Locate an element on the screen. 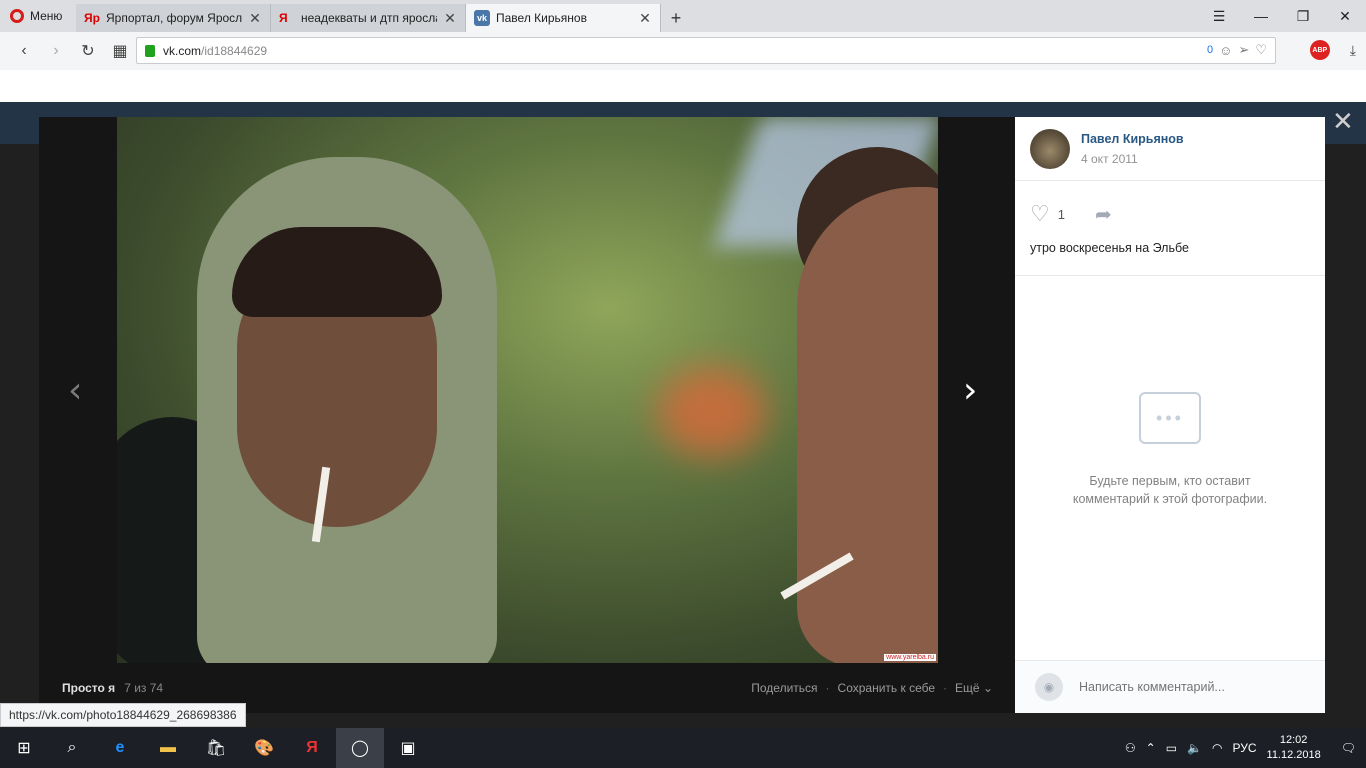  window-controls: ☰ — ❐ ✕ is located at coordinates (1282, 16).